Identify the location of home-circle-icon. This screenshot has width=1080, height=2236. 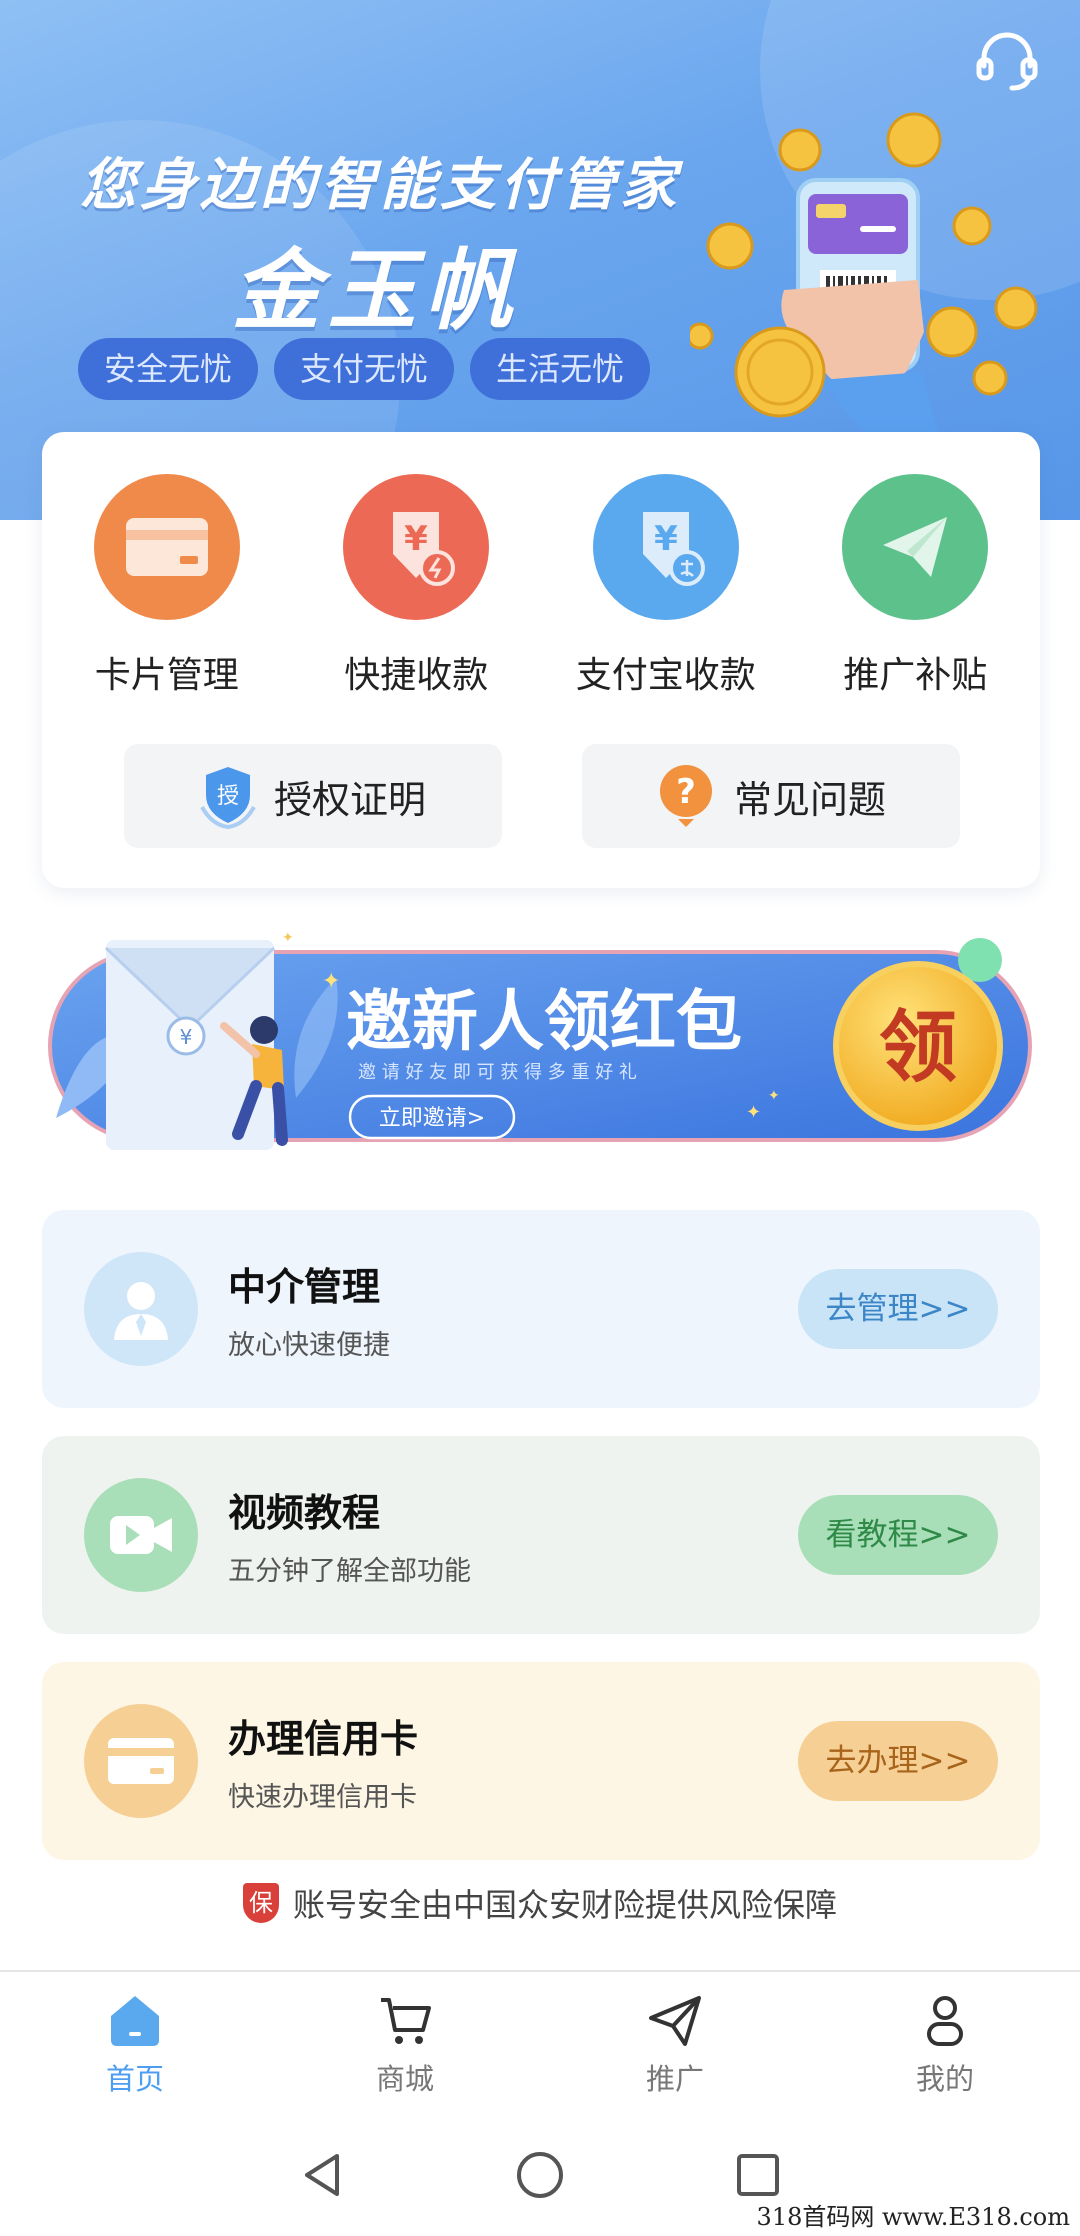
(540, 2177).